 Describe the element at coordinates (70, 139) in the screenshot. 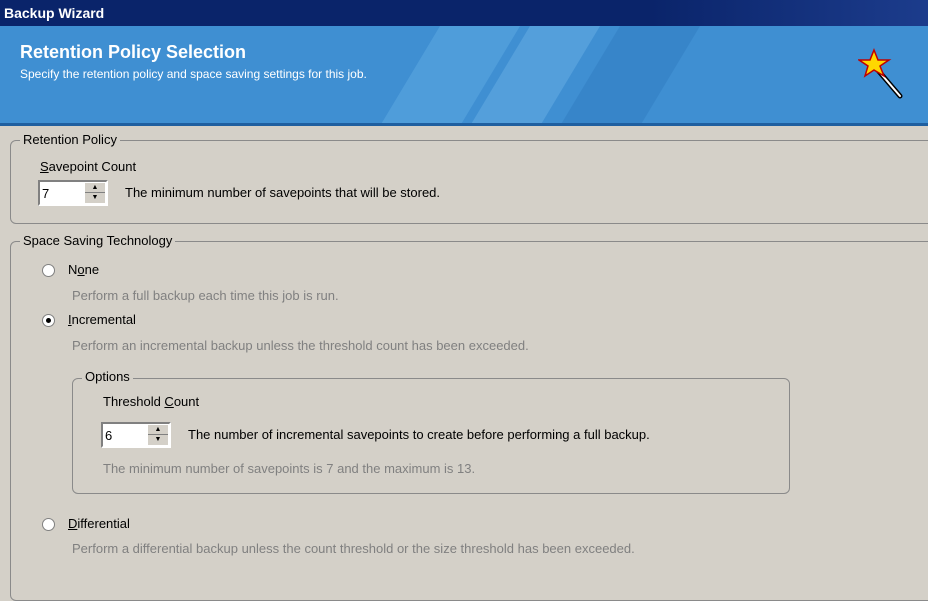

I see `retention-policy-legend: Retention Policy` at that location.